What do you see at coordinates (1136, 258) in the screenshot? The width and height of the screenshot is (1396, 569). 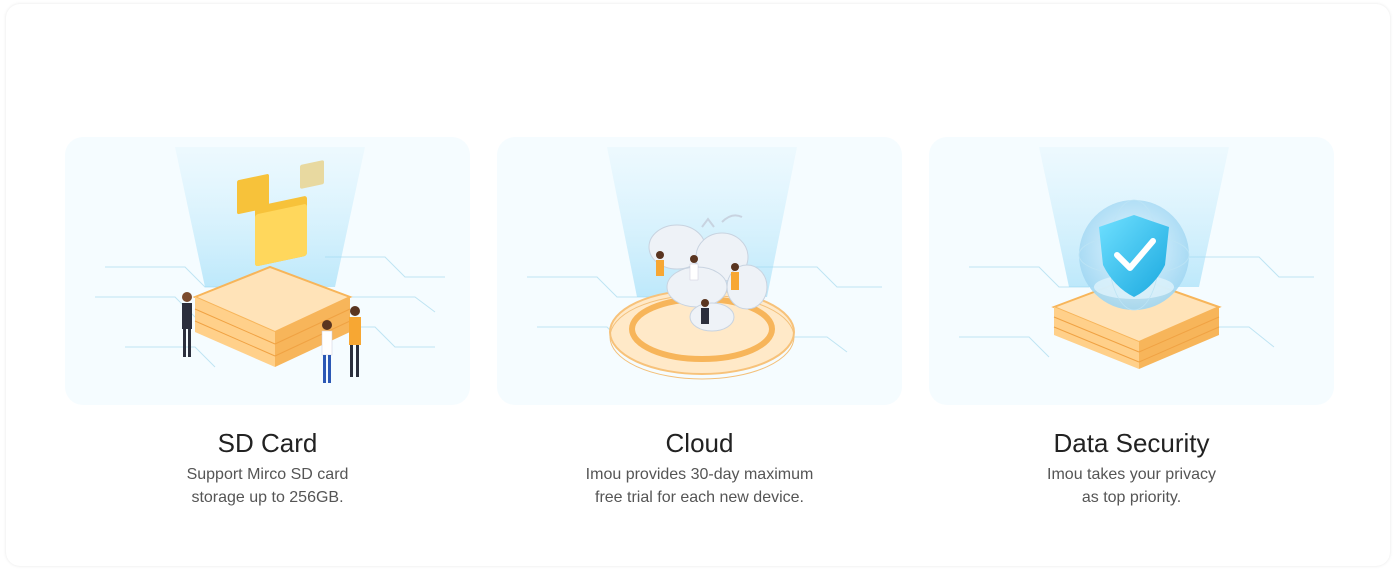 I see `shield-security-icon` at bounding box center [1136, 258].